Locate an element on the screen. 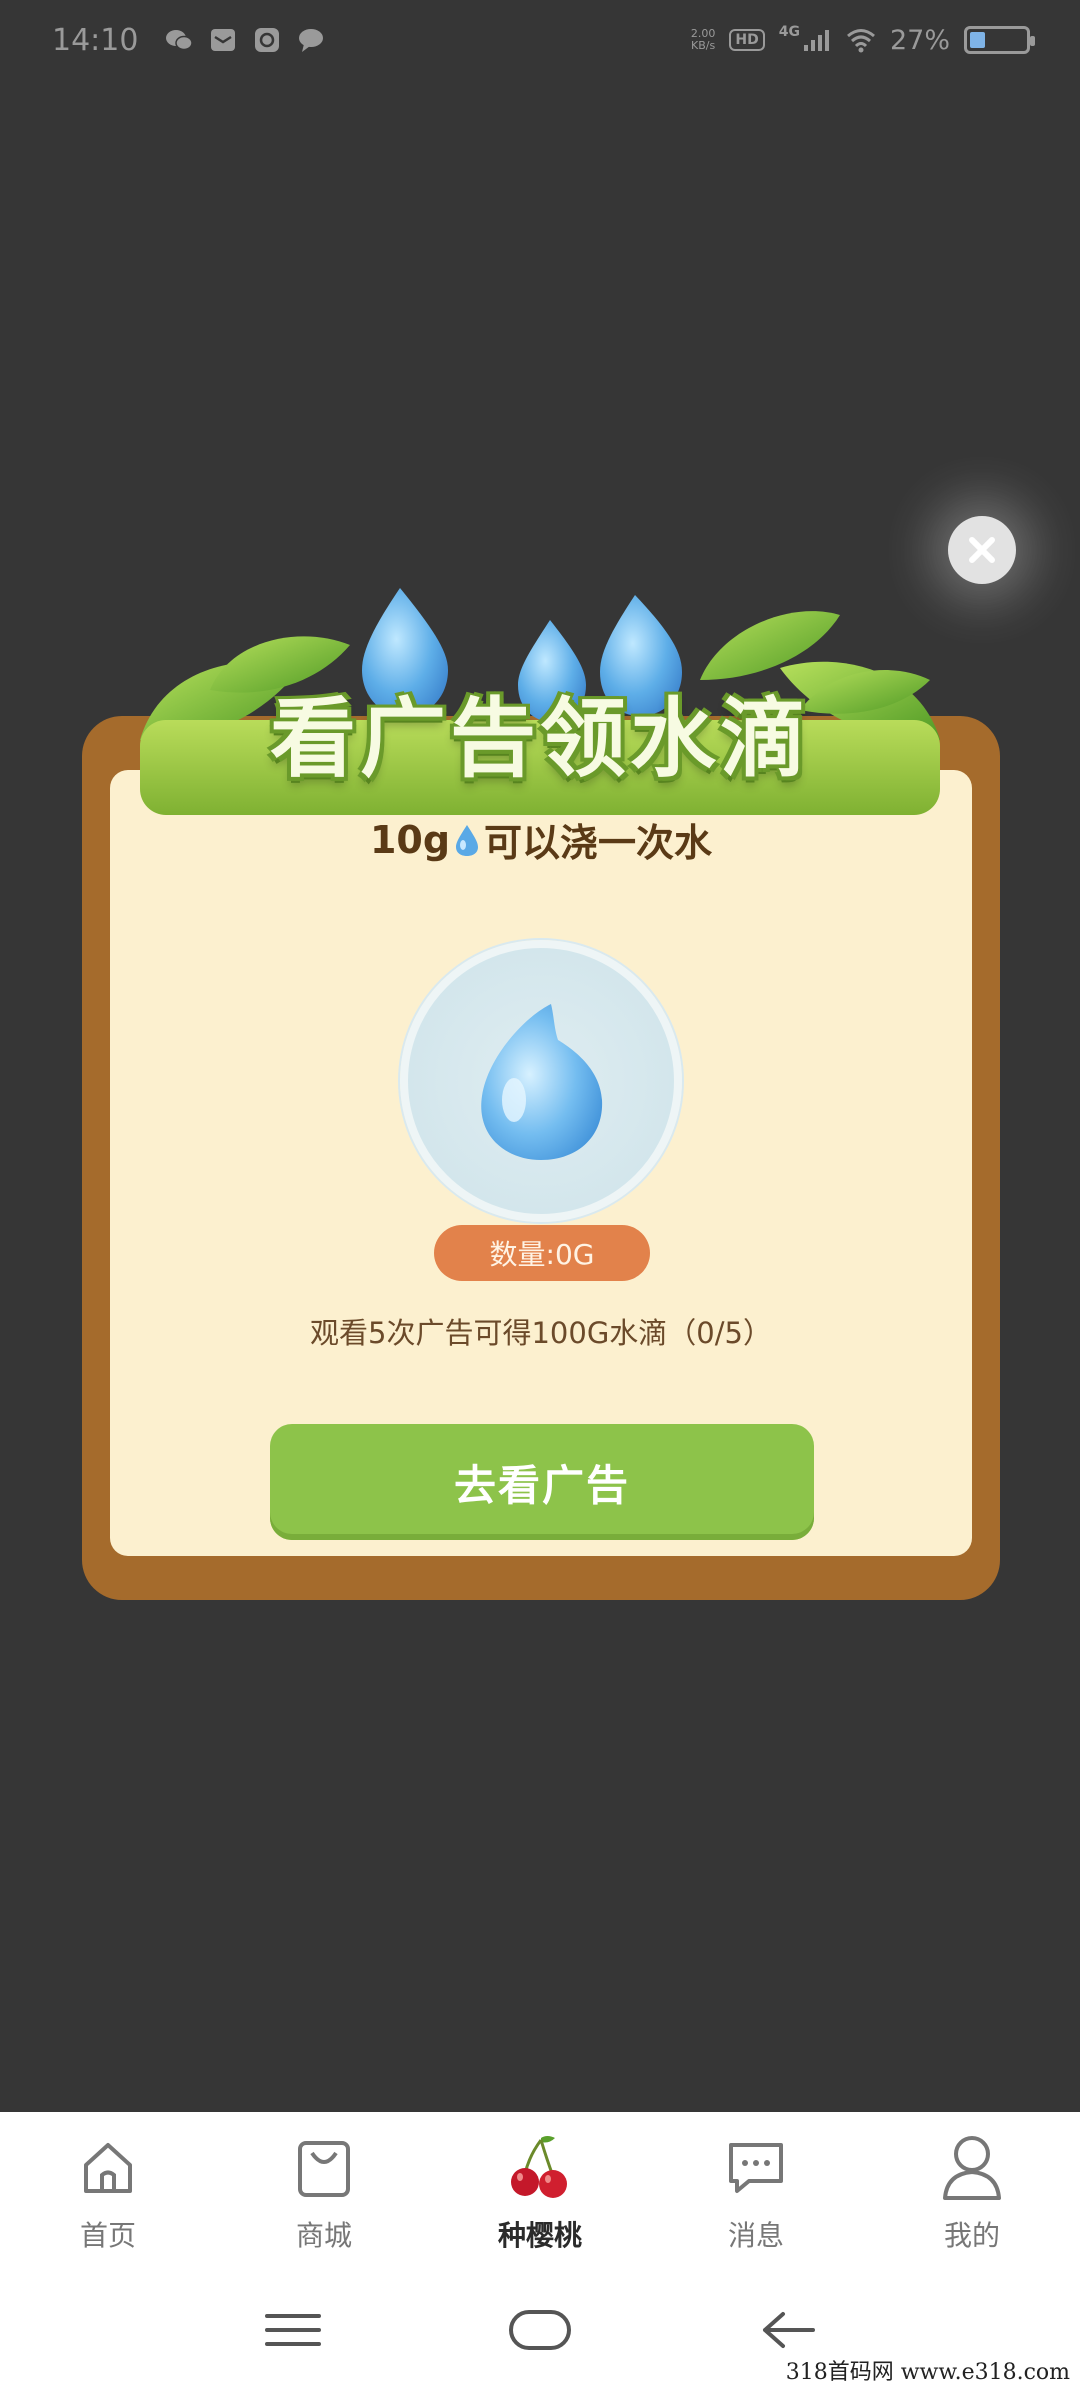 This screenshot has width=1080, height=2388. home-pill-icon is located at coordinates (539, 2330).